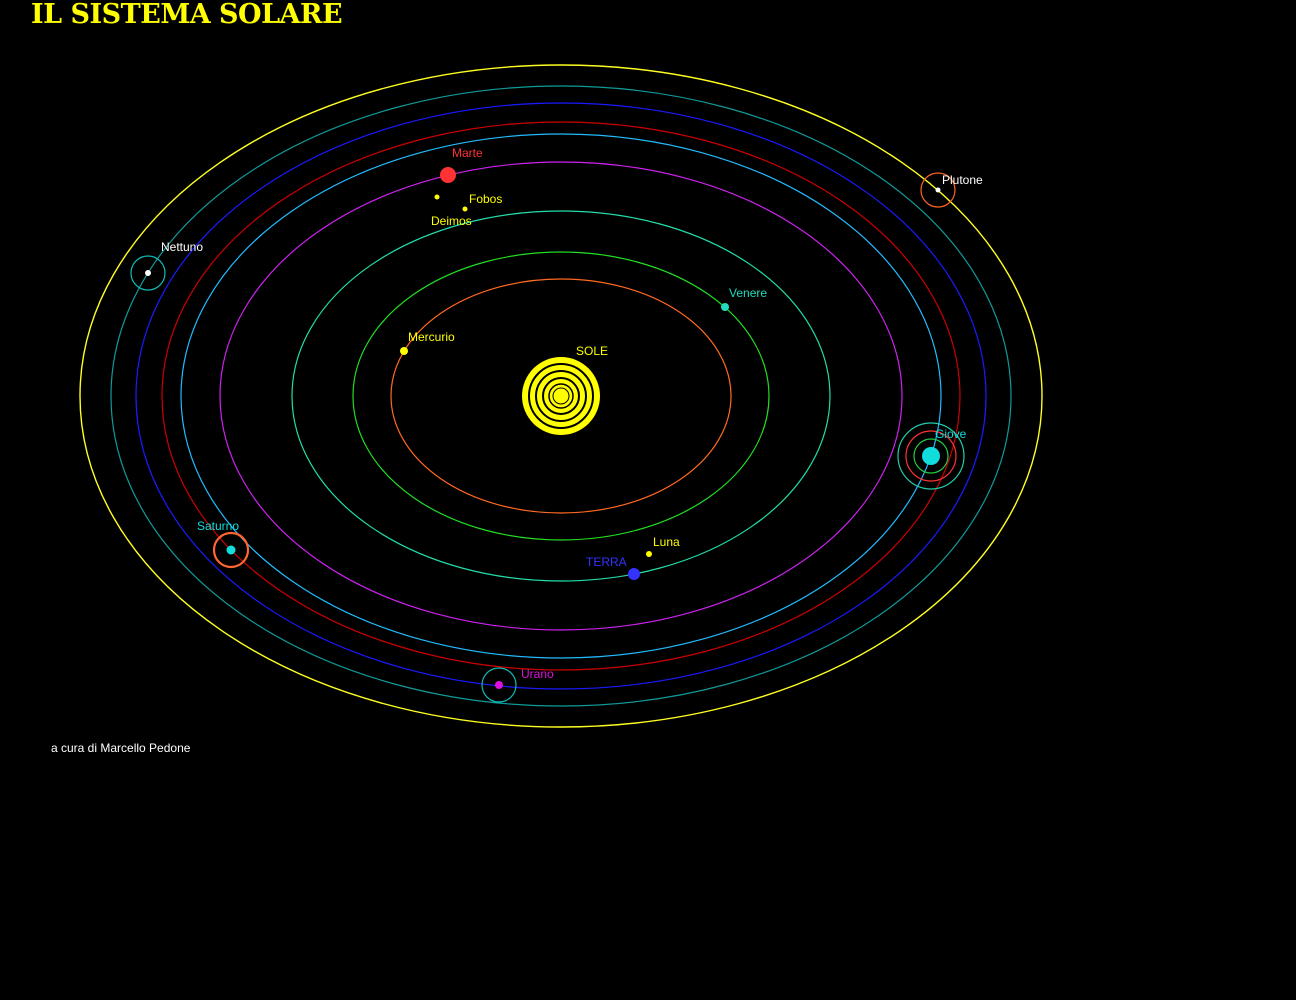 The height and width of the screenshot is (1000, 1296). What do you see at coordinates (431, 337) in the screenshot?
I see `mercurio-label: Mercurio` at bounding box center [431, 337].